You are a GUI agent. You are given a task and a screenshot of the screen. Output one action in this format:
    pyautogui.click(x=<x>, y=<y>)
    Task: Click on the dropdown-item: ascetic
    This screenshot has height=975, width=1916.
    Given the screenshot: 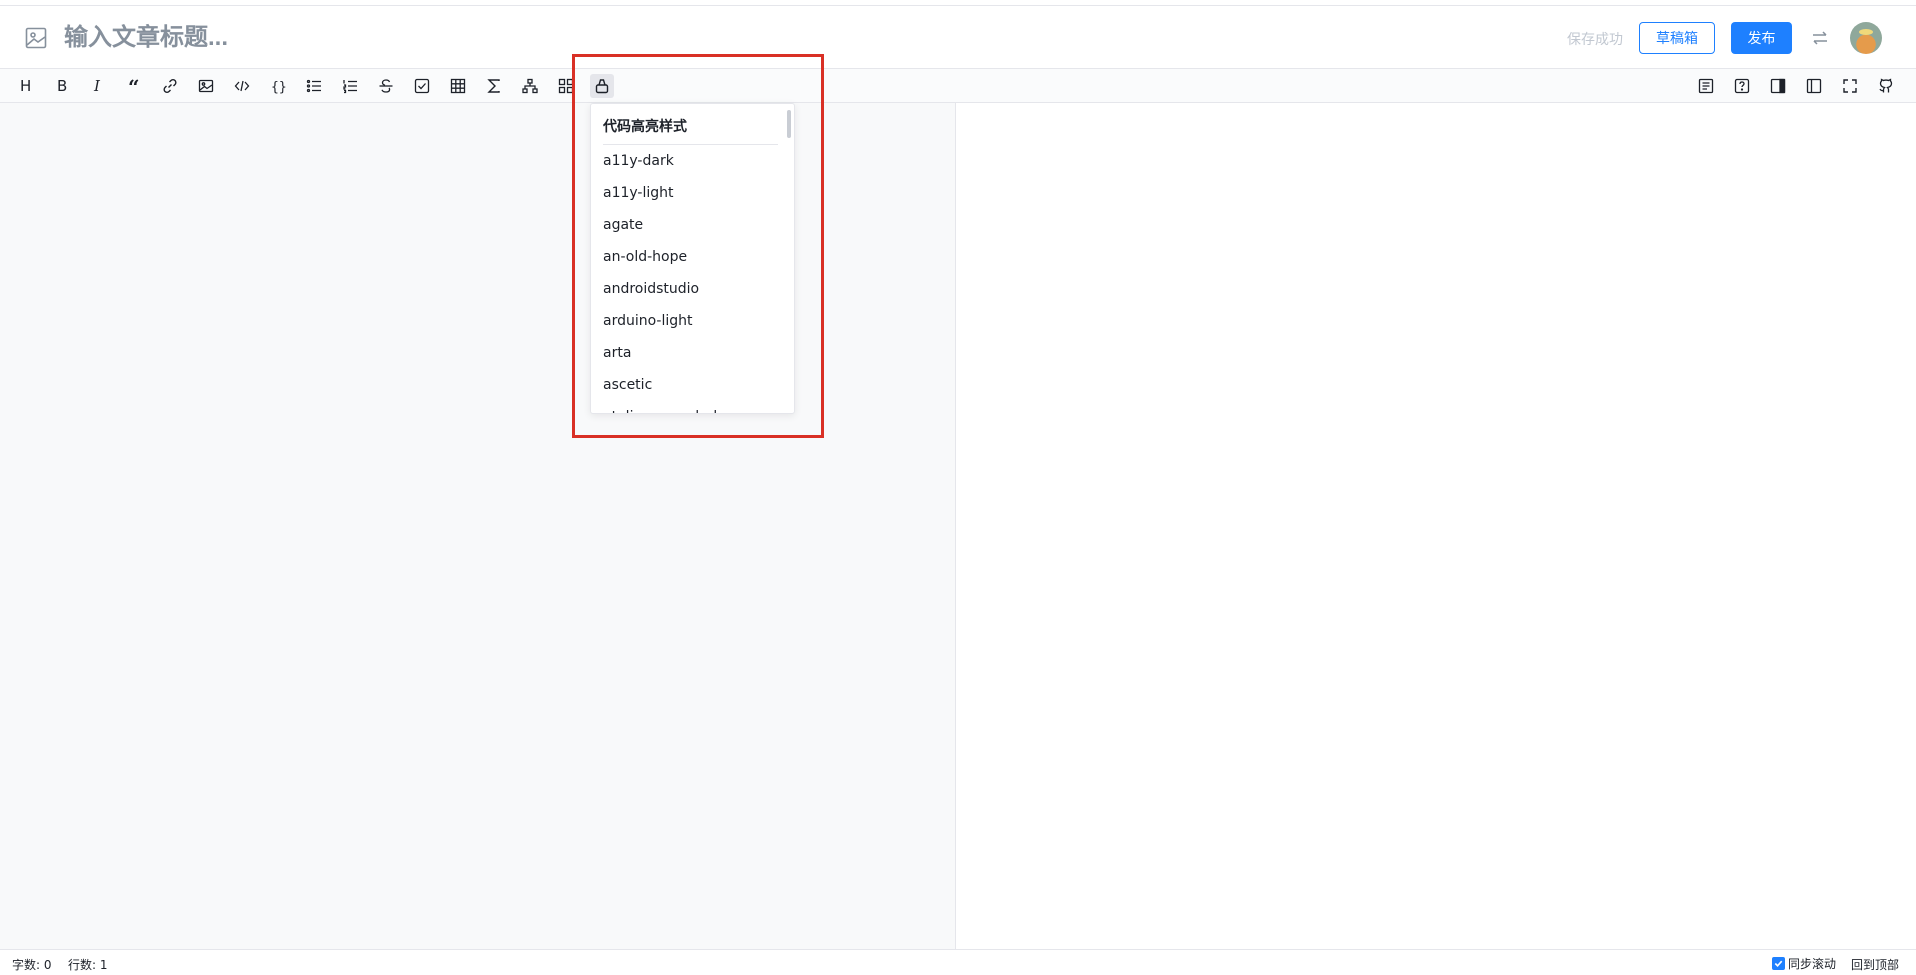 What is the action you would take?
    pyautogui.click(x=692, y=385)
    